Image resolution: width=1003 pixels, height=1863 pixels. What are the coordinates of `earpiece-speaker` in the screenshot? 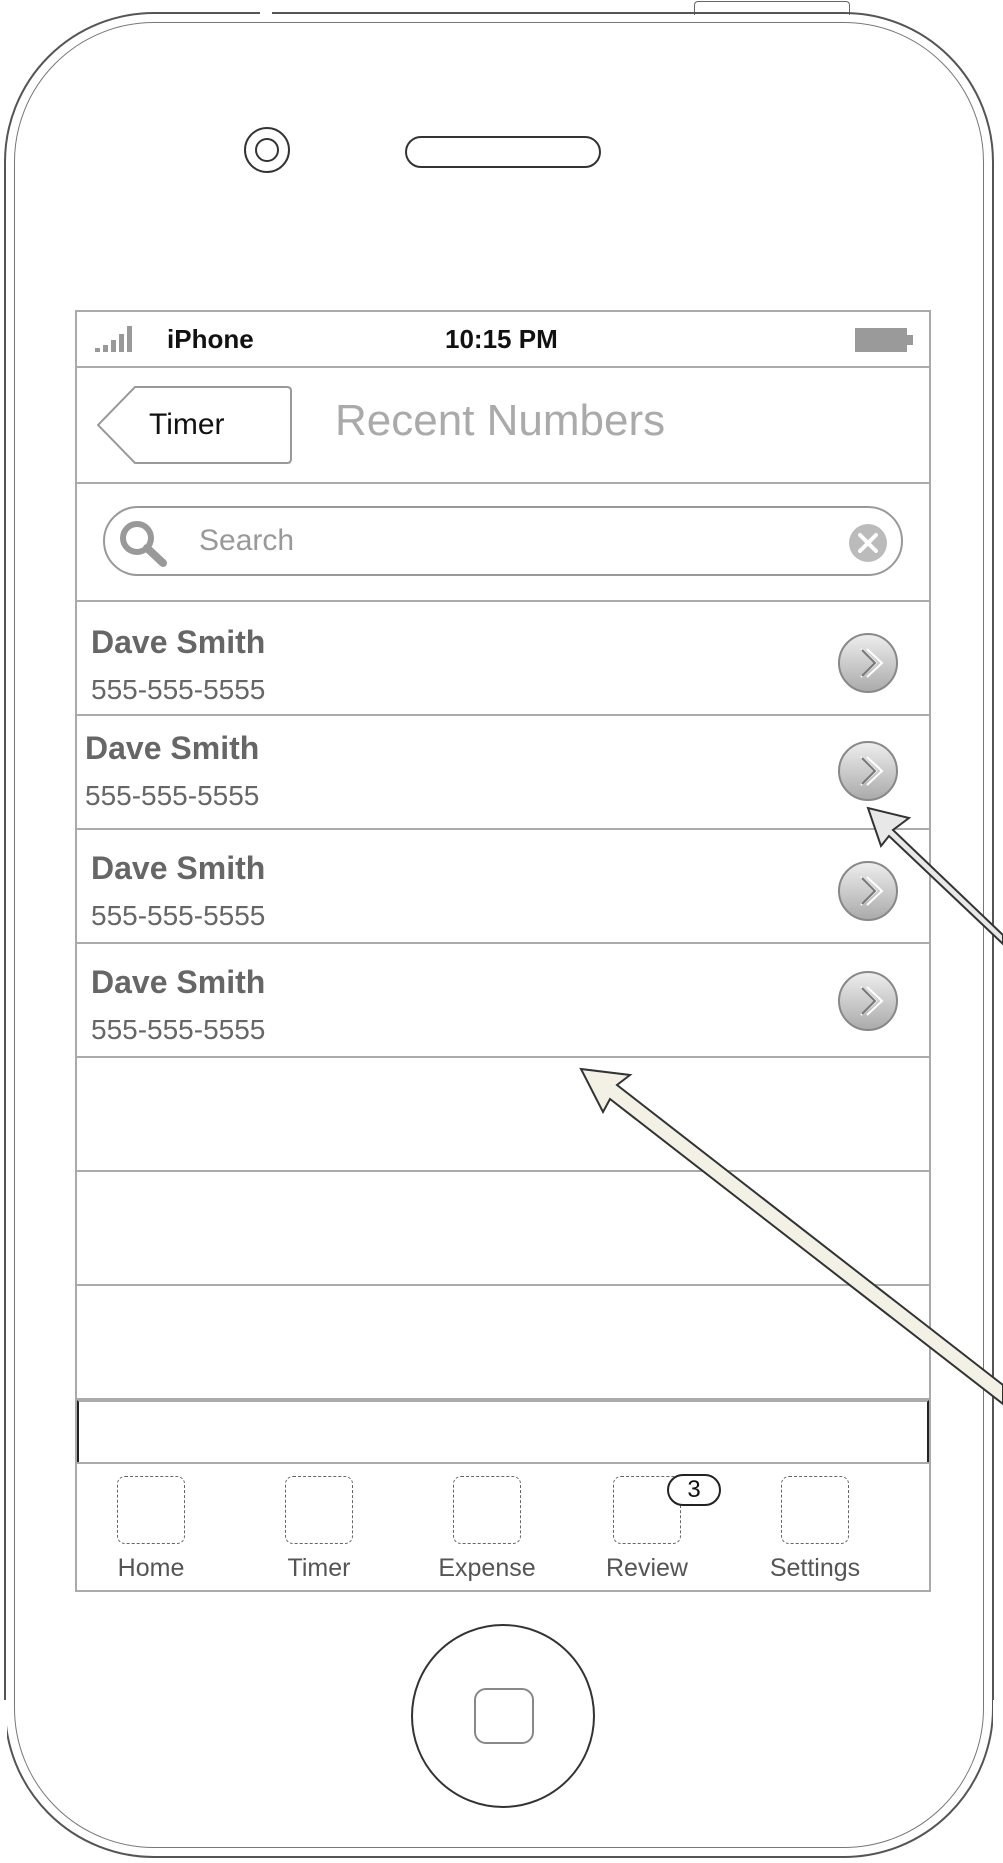 It's located at (503, 152).